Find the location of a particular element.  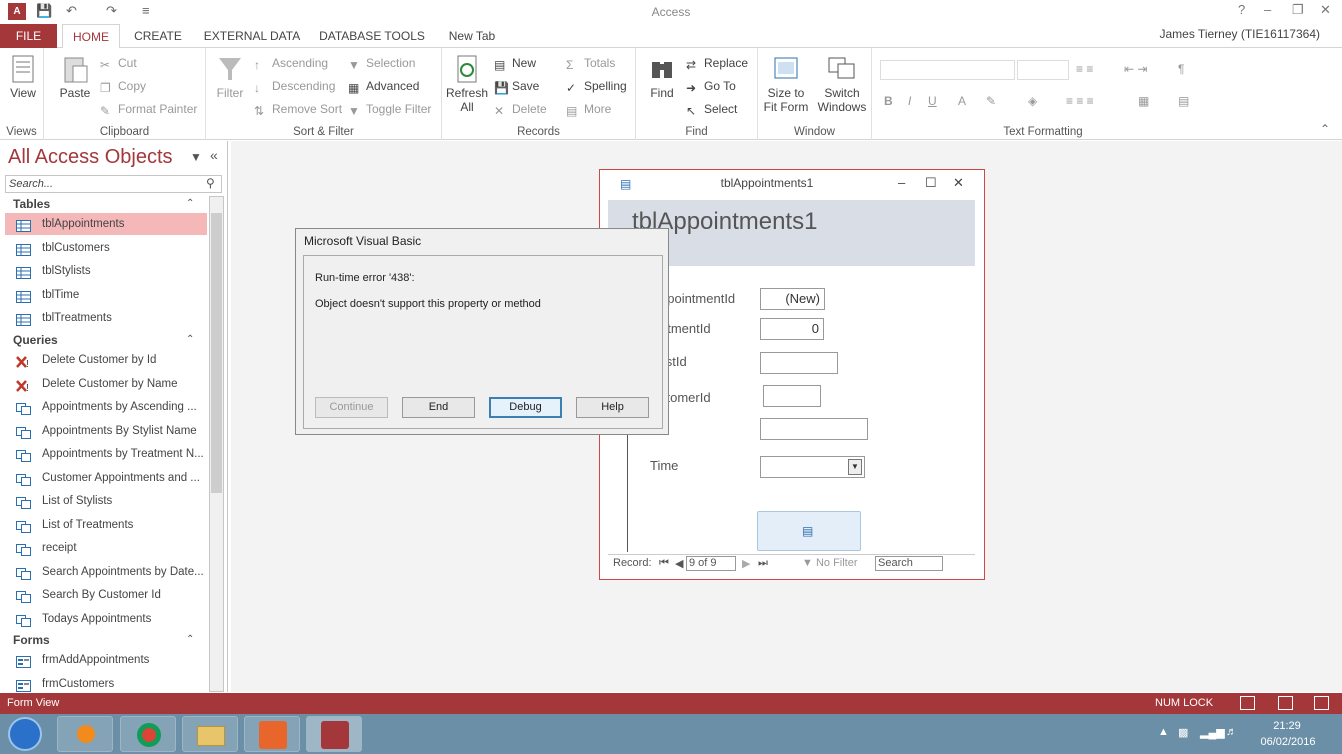

format-painter-button: ✎ Format Painter is located at coordinates (148, 110).